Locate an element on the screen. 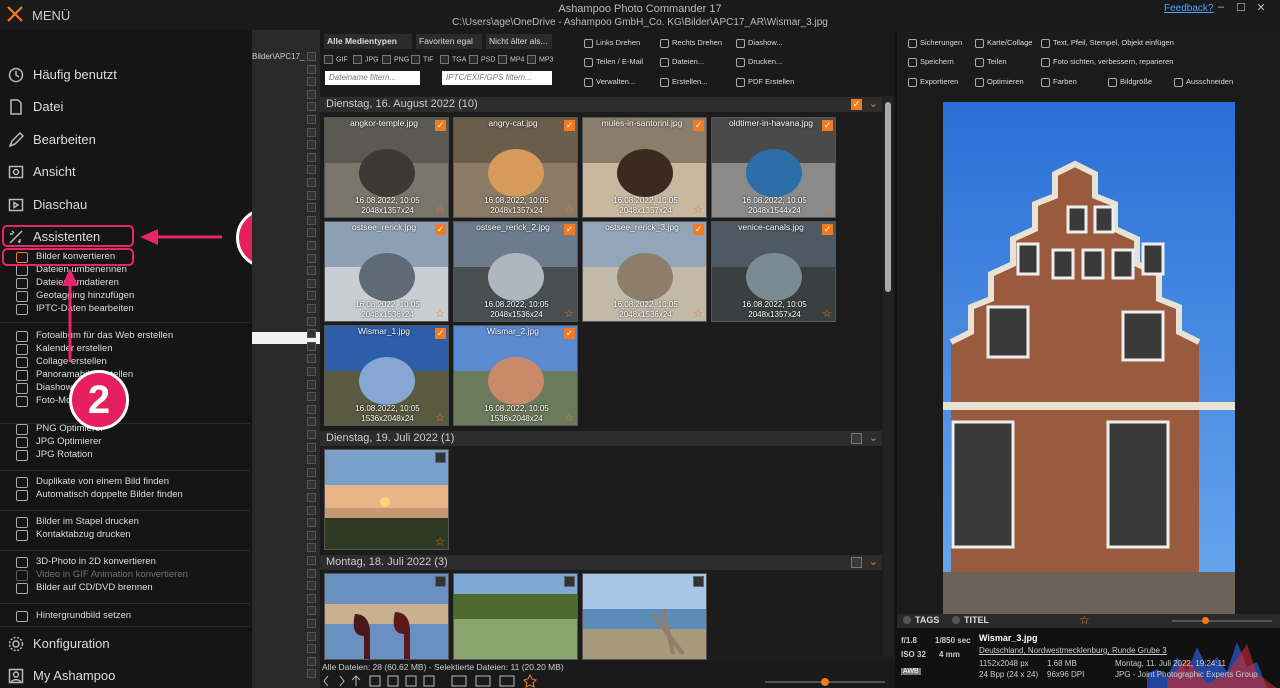 The image size is (1280, 688). date-group-header: Dienstag, 16. August 2022 (10) ✓ ⌄ is located at coordinates (601, 104).